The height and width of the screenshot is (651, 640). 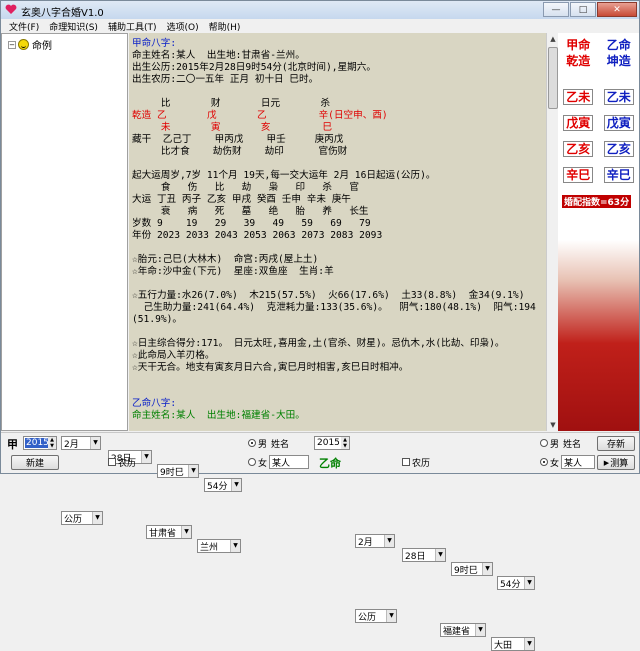 What do you see at coordinates (225, 79) in the screenshot?
I see `report-line: 出生农历:二〇一五年 正月 初十日 巳时。` at bounding box center [225, 79].